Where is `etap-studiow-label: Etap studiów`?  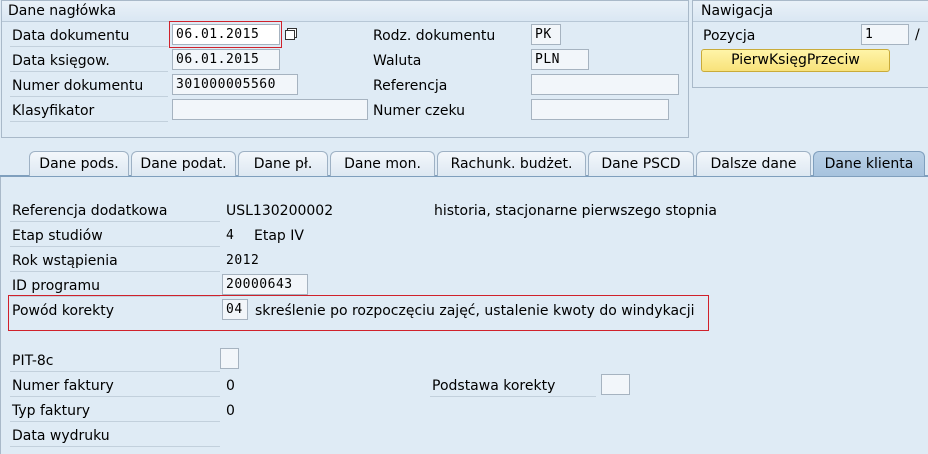
etap-studiow-label: Etap studiów is located at coordinates (115, 236).